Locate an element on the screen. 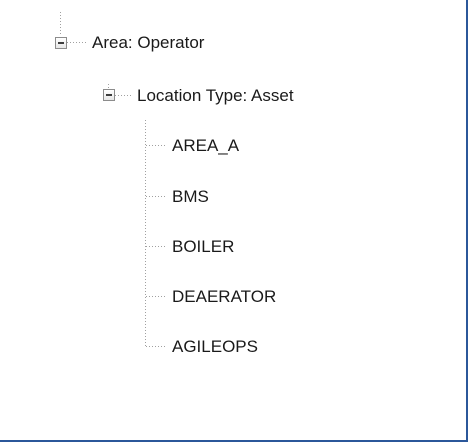 The height and width of the screenshot is (442, 468). tree-leaf-label: AREA_A is located at coordinates (206, 145).